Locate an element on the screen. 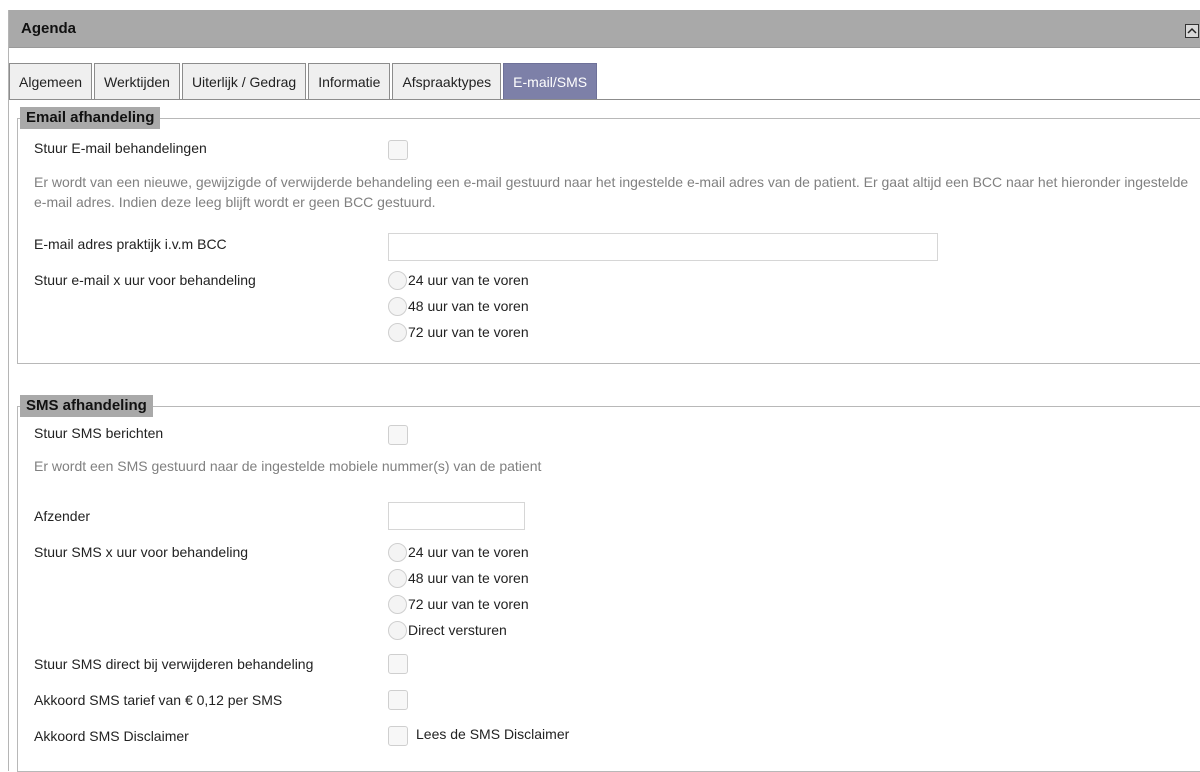  sms-tariff-label: Akkoord SMS tarief van € 0,12 per SMS is located at coordinates (158, 700).